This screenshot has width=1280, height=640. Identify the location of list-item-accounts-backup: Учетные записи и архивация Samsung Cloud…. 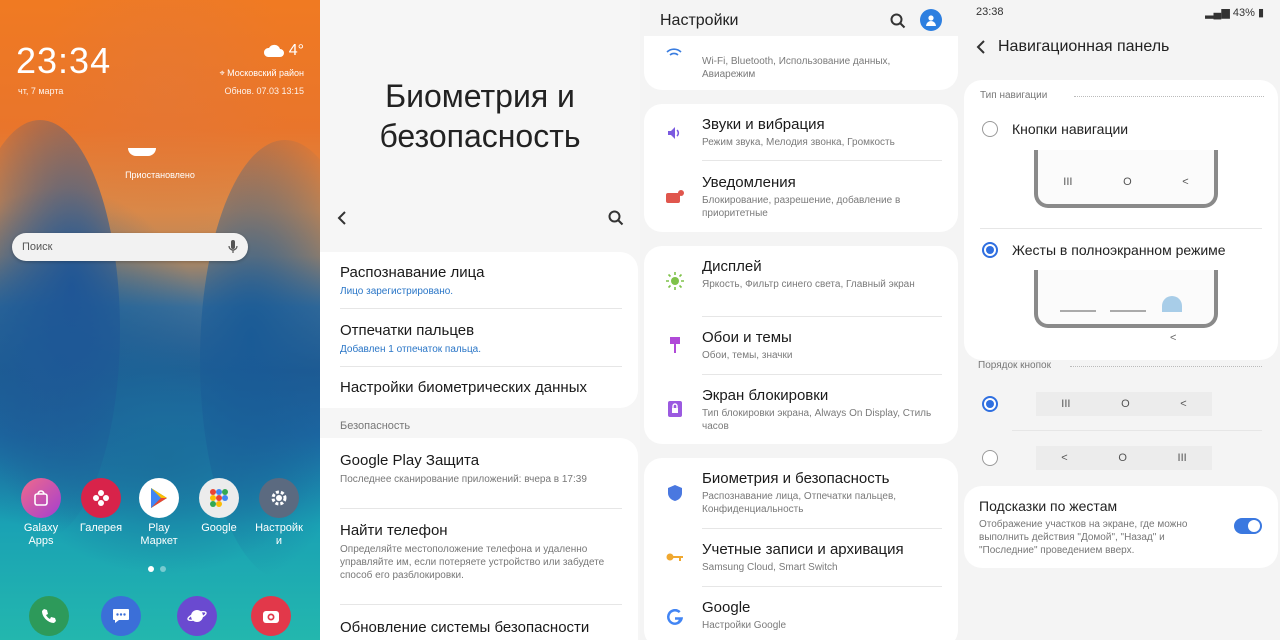
(823, 557).